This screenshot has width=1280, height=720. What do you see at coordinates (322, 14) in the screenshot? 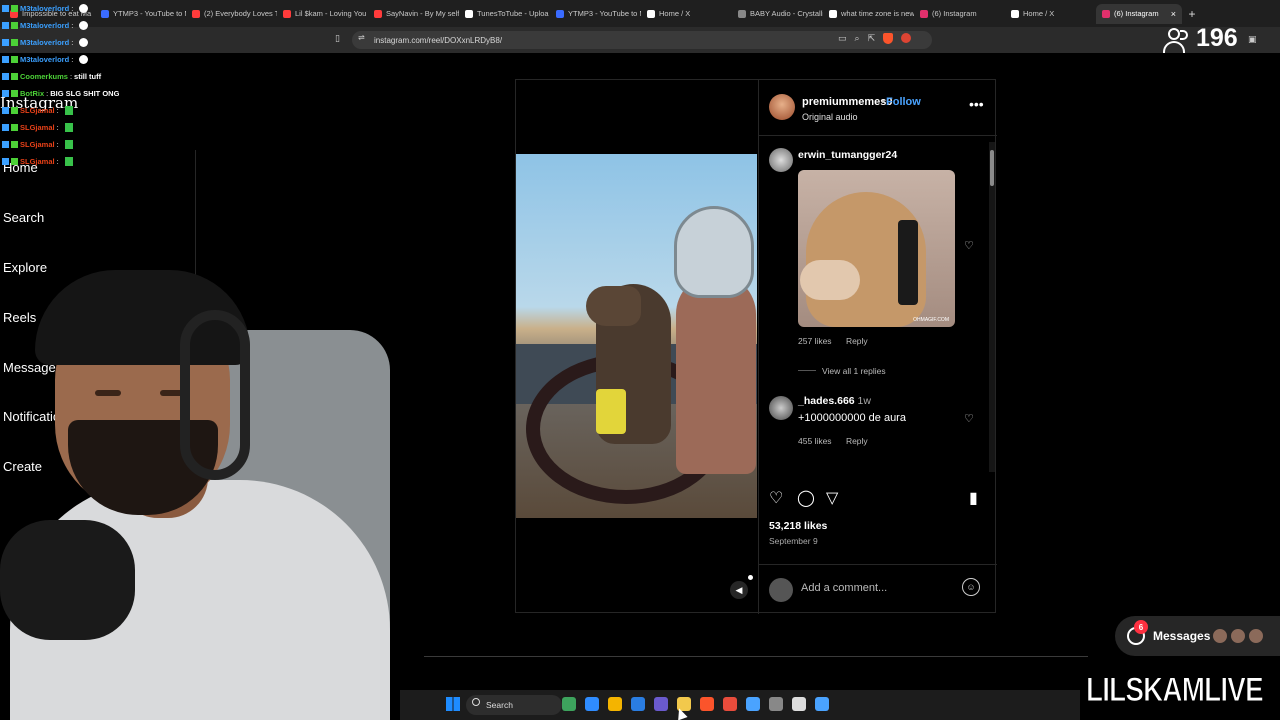
I see `browser-tab: Lil $kam - Loving You` at bounding box center [322, 14].